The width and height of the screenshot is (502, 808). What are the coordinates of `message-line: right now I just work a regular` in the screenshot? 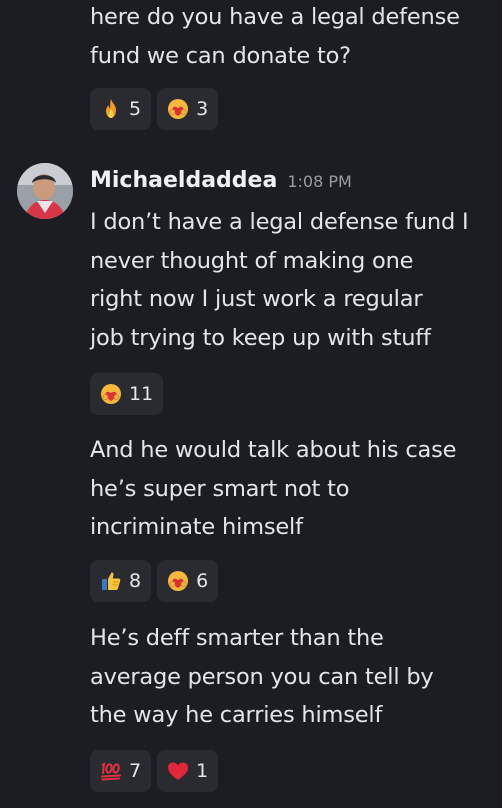 It's located at (256, 299).